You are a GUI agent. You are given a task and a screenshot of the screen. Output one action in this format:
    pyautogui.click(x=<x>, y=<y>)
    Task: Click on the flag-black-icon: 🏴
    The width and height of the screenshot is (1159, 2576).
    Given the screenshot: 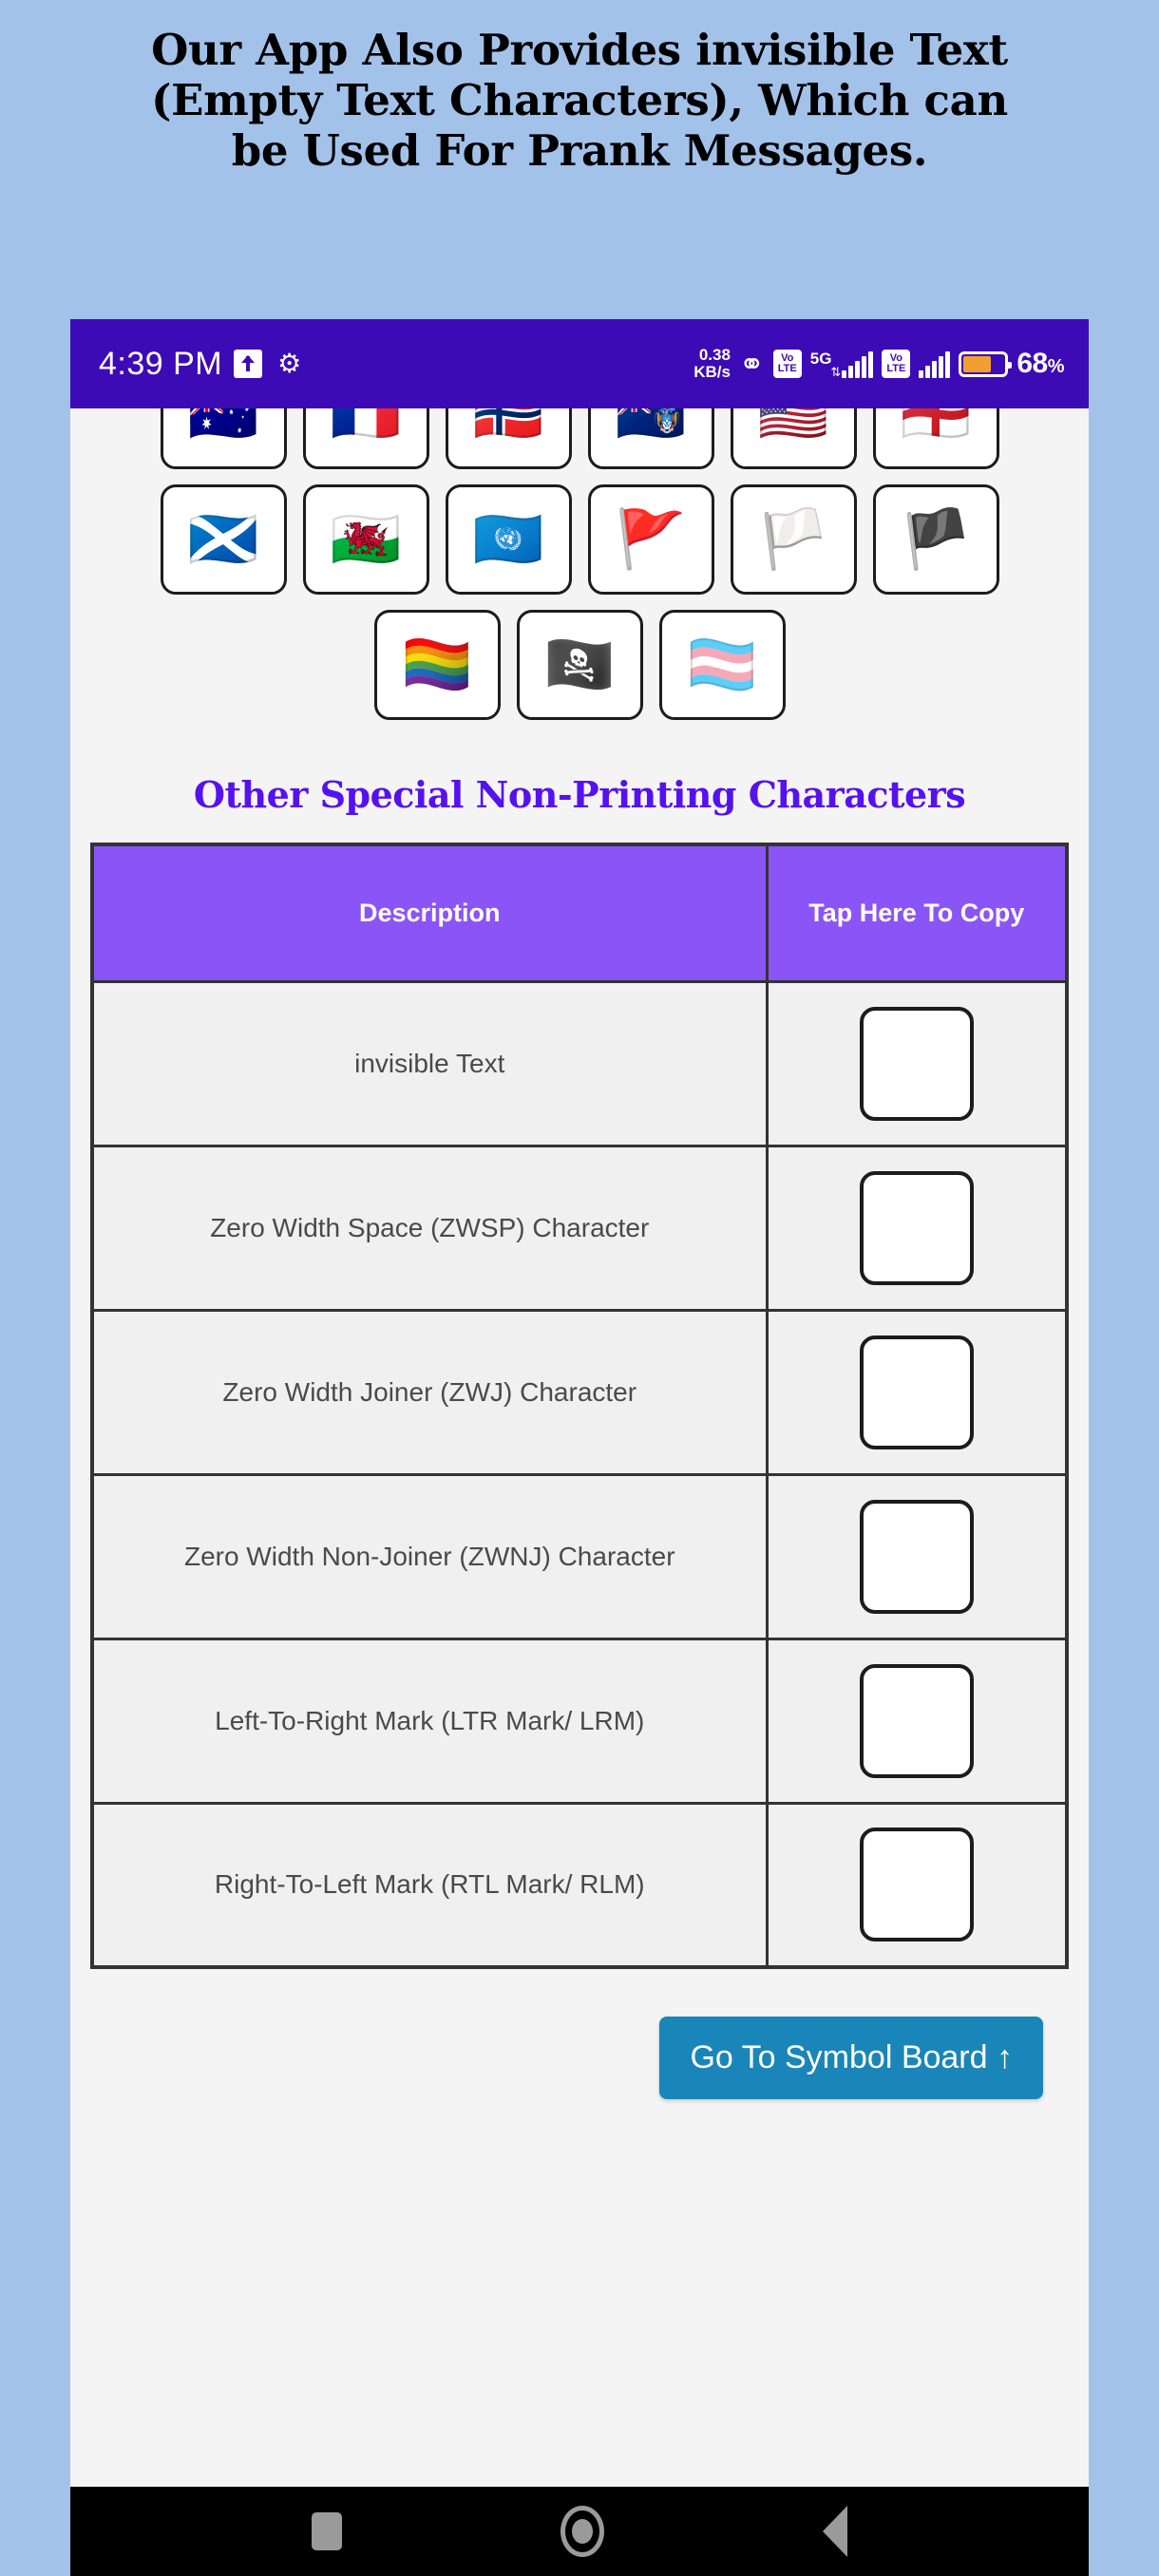 What is the action you would take?
    pyautogui.click(x=936, y=539)
    